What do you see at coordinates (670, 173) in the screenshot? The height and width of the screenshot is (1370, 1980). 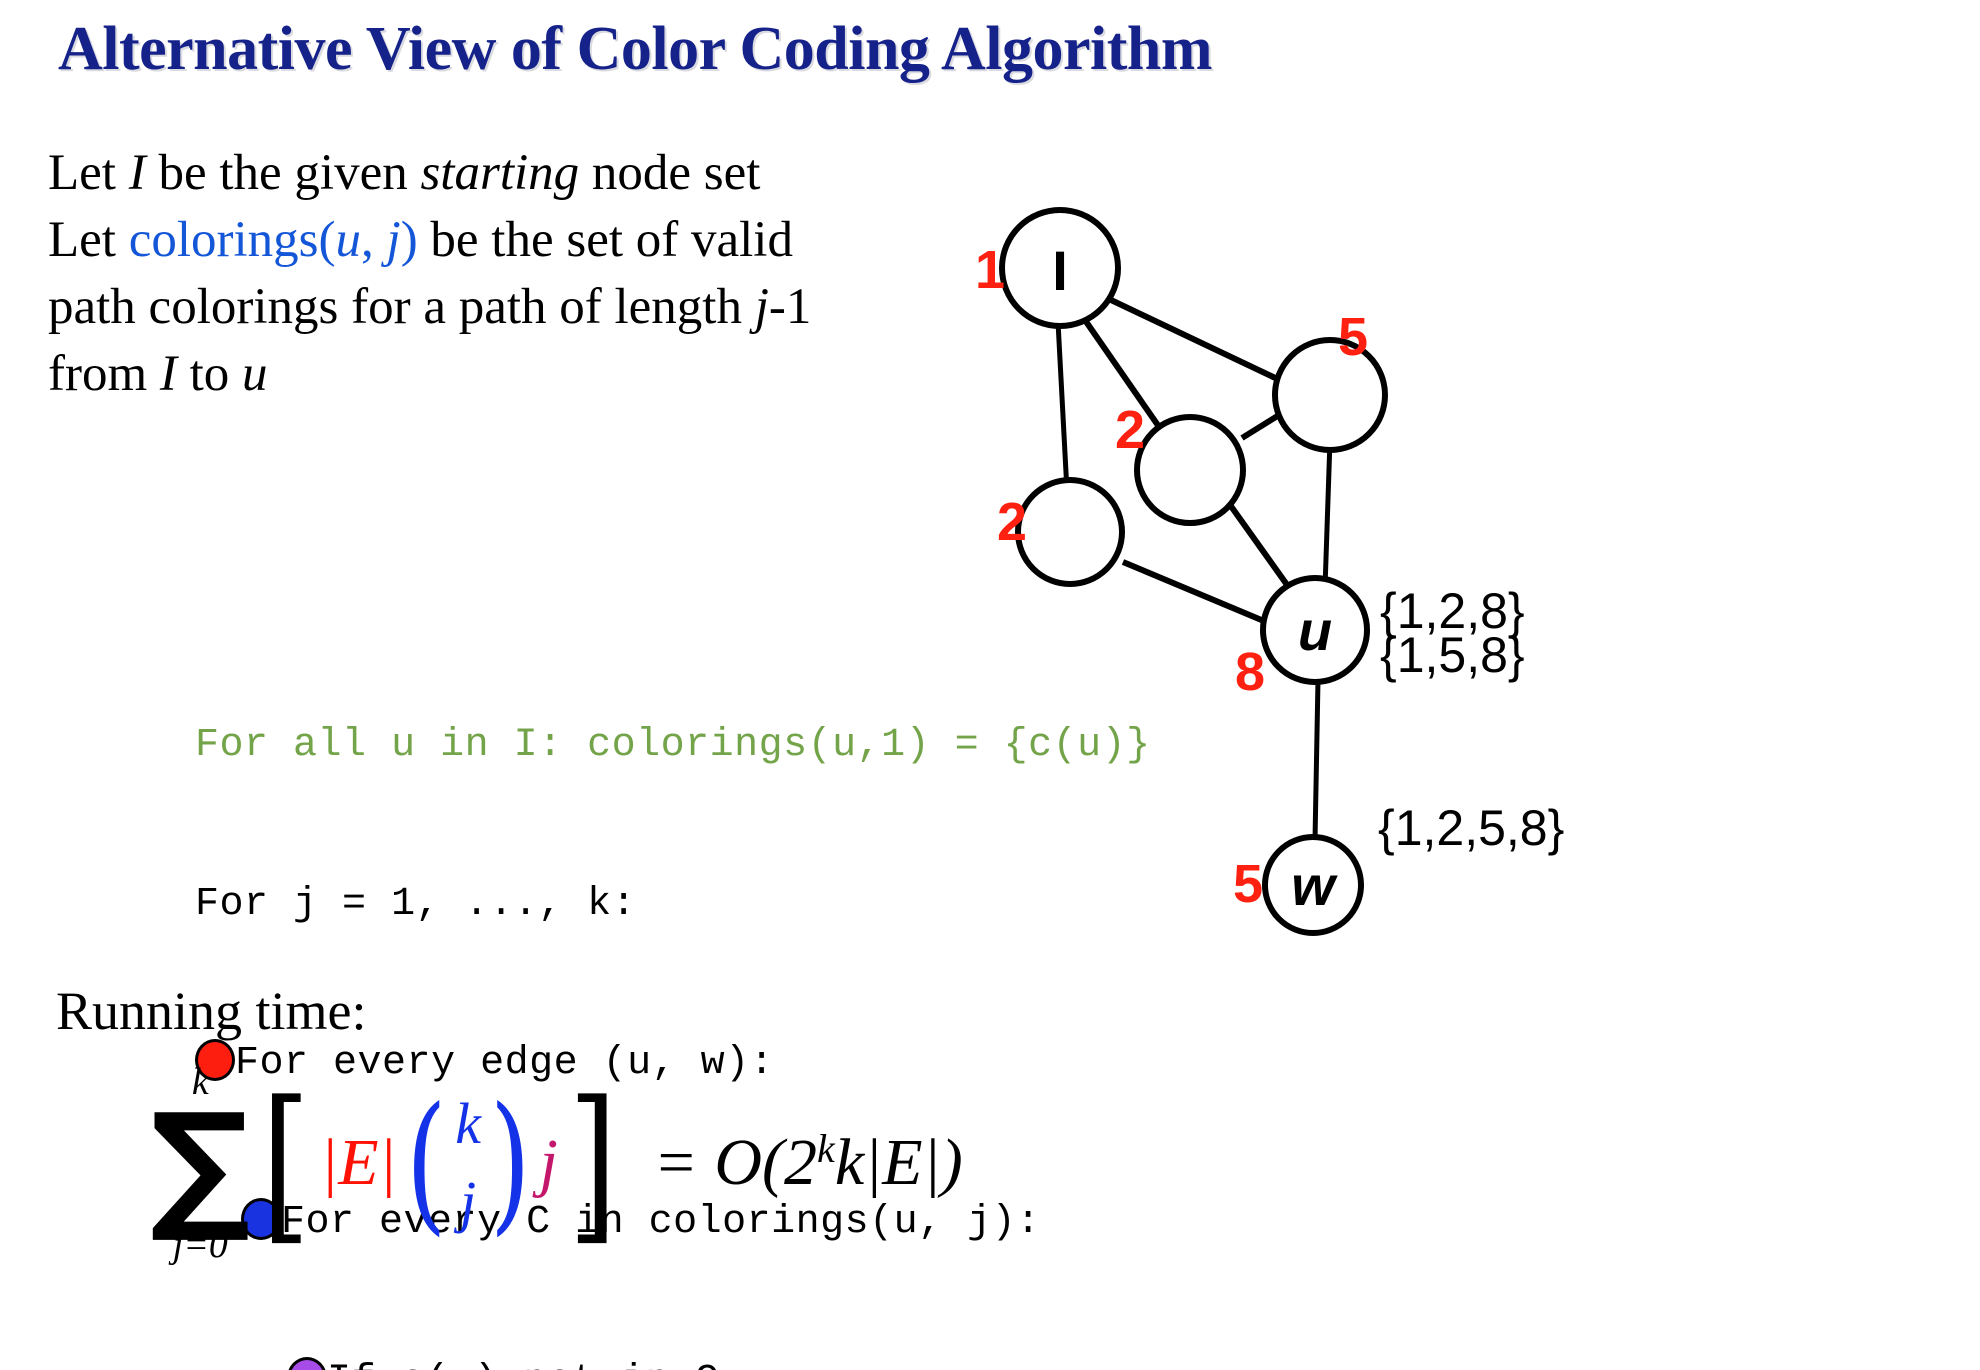 I see `prose-l1-c: node set` at bounding box center [670, 173].